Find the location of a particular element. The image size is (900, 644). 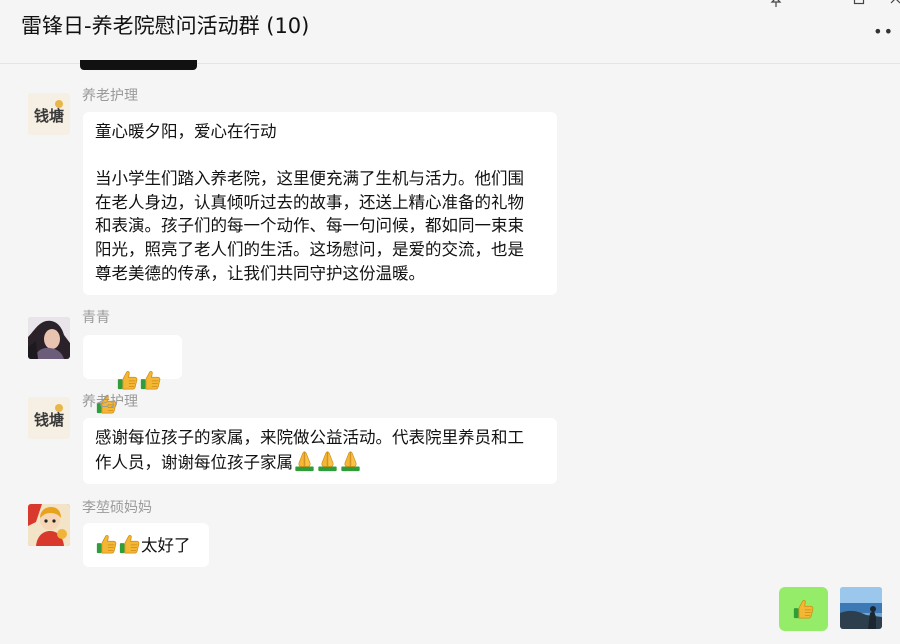

self-message-bubble is located at coordinates (803, 609).